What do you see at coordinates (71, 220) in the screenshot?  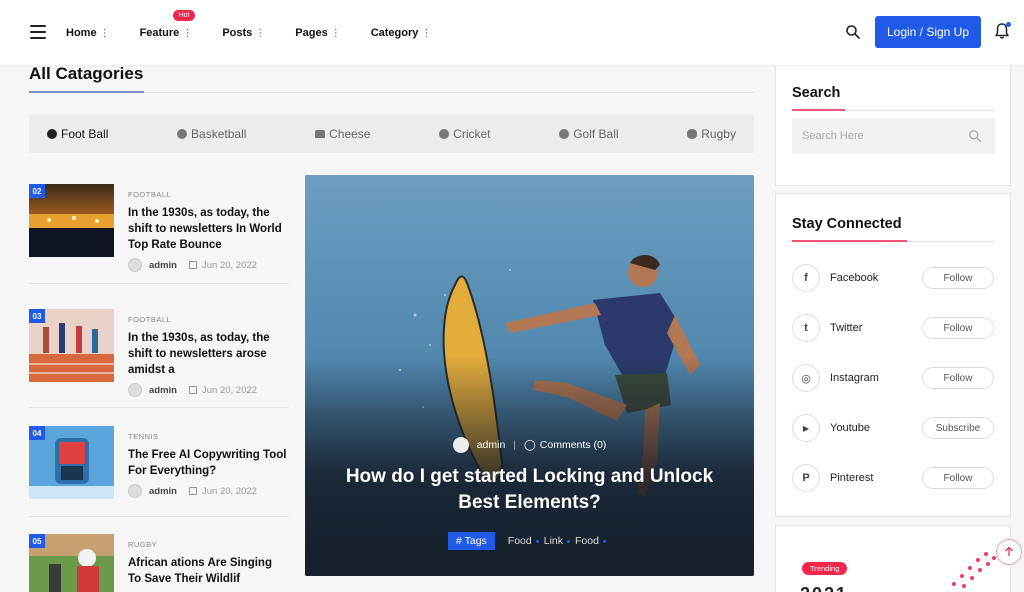 I see `post-thumbnail-stadium: 02` at bounding box center [71, 220].